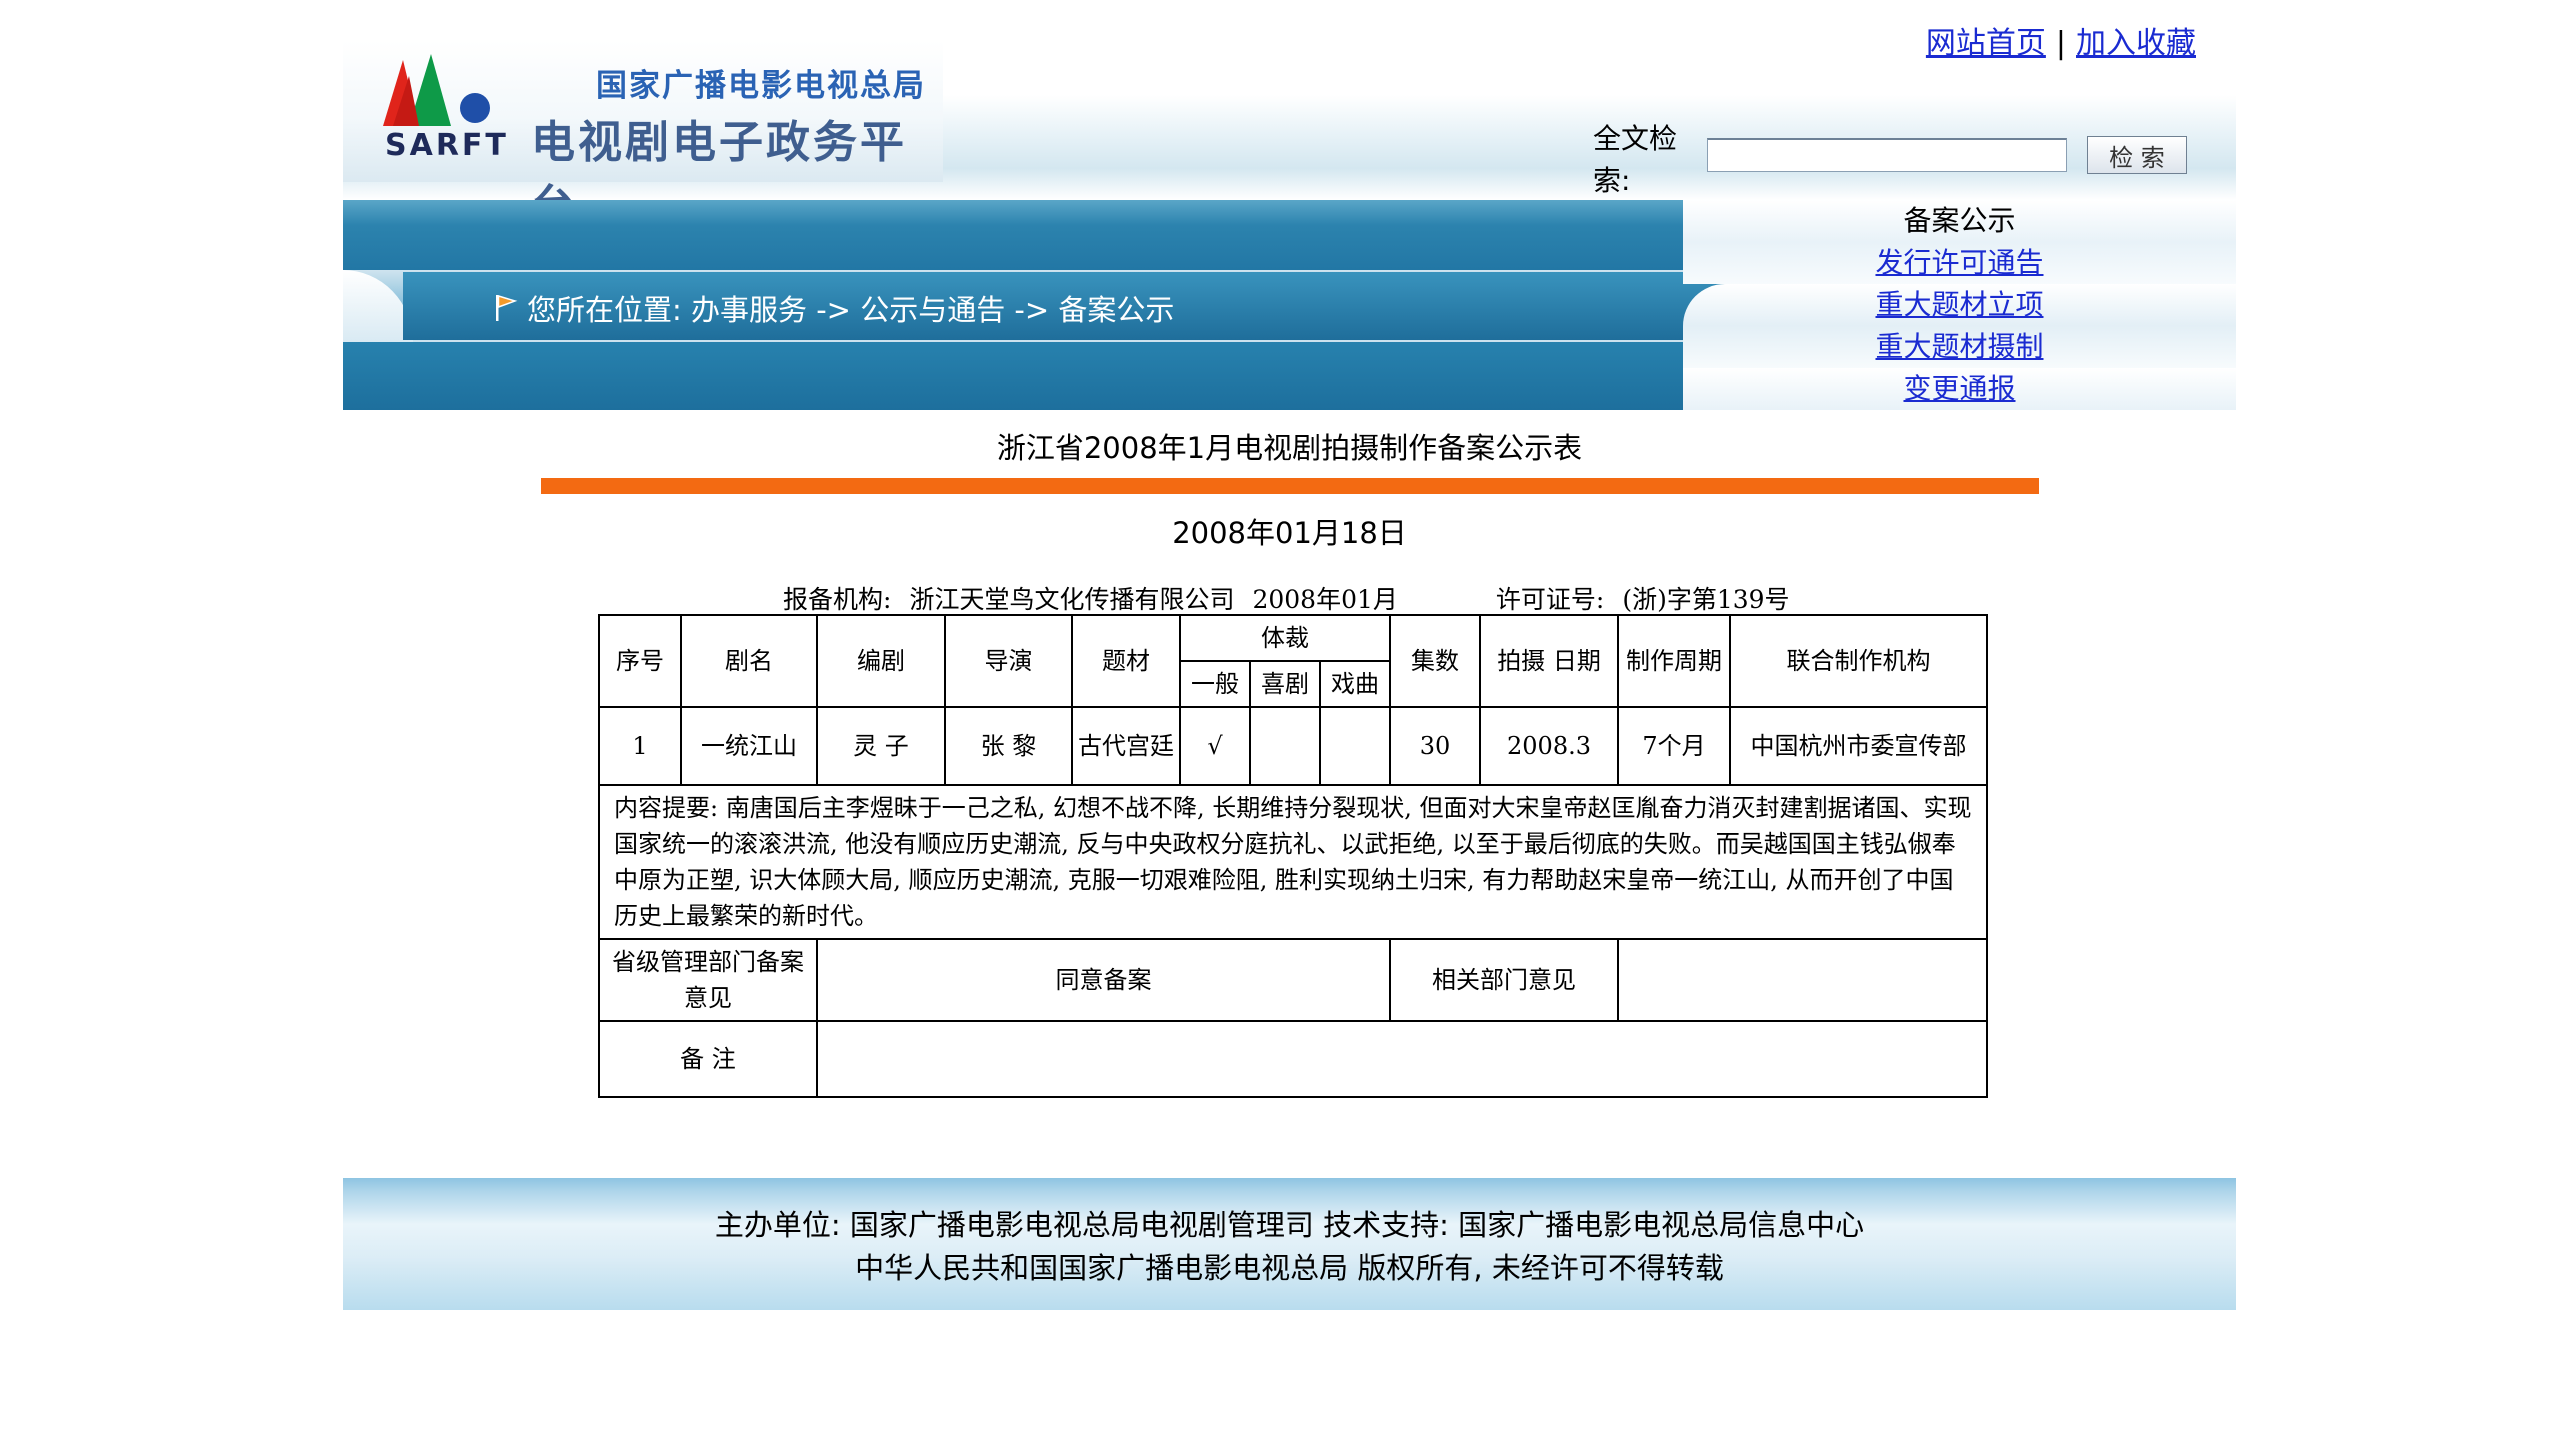  Describe the element at coordinates (1289, 1268) in the screenshot. I see `footer-copyright: 中华人民共和国国家广播电影电视总局 版权所有, 未经许可不得转载` at that location.